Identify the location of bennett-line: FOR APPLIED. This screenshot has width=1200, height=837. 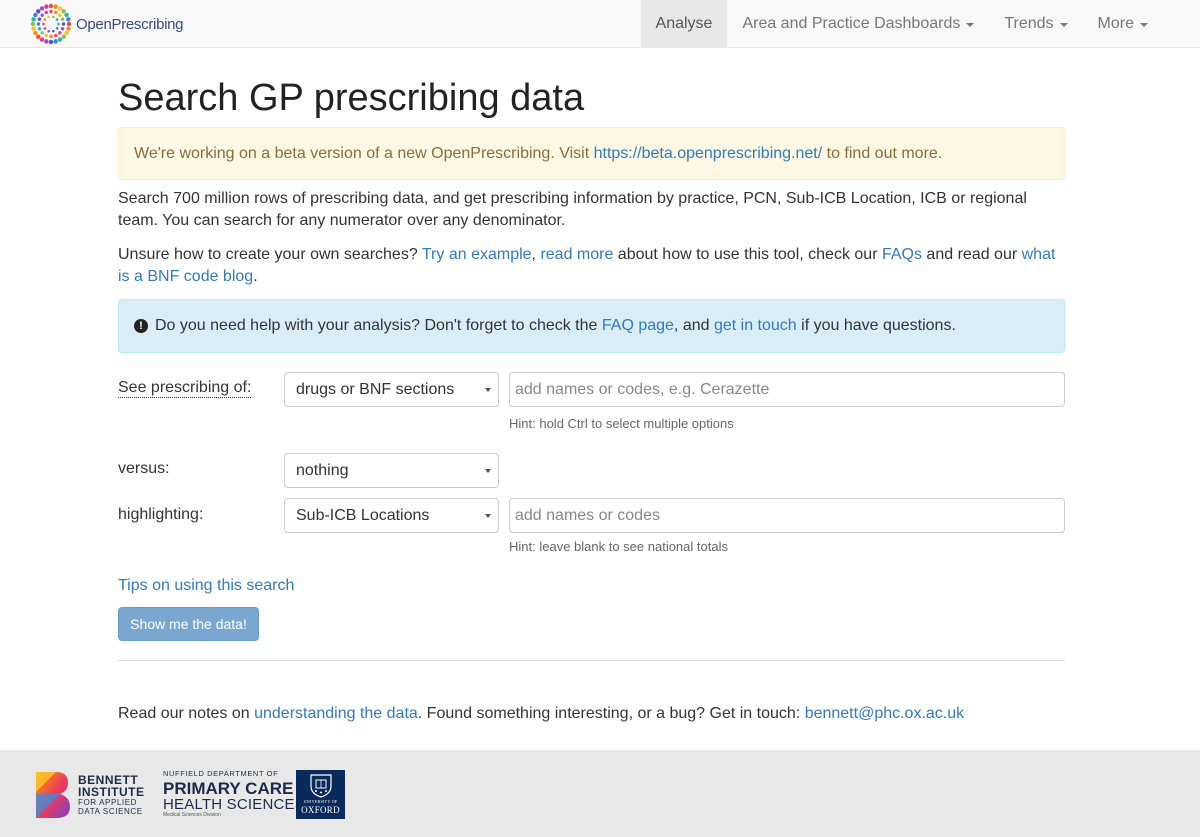
(108, 802).